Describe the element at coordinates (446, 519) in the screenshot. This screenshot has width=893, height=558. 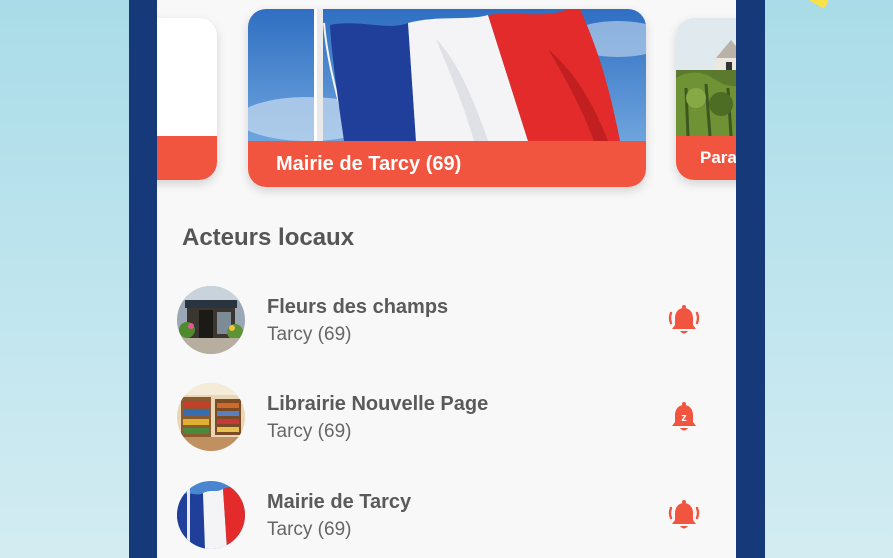
I see `list-item-actor: Mairie de Tarcy Tarcy (69)` at that location.